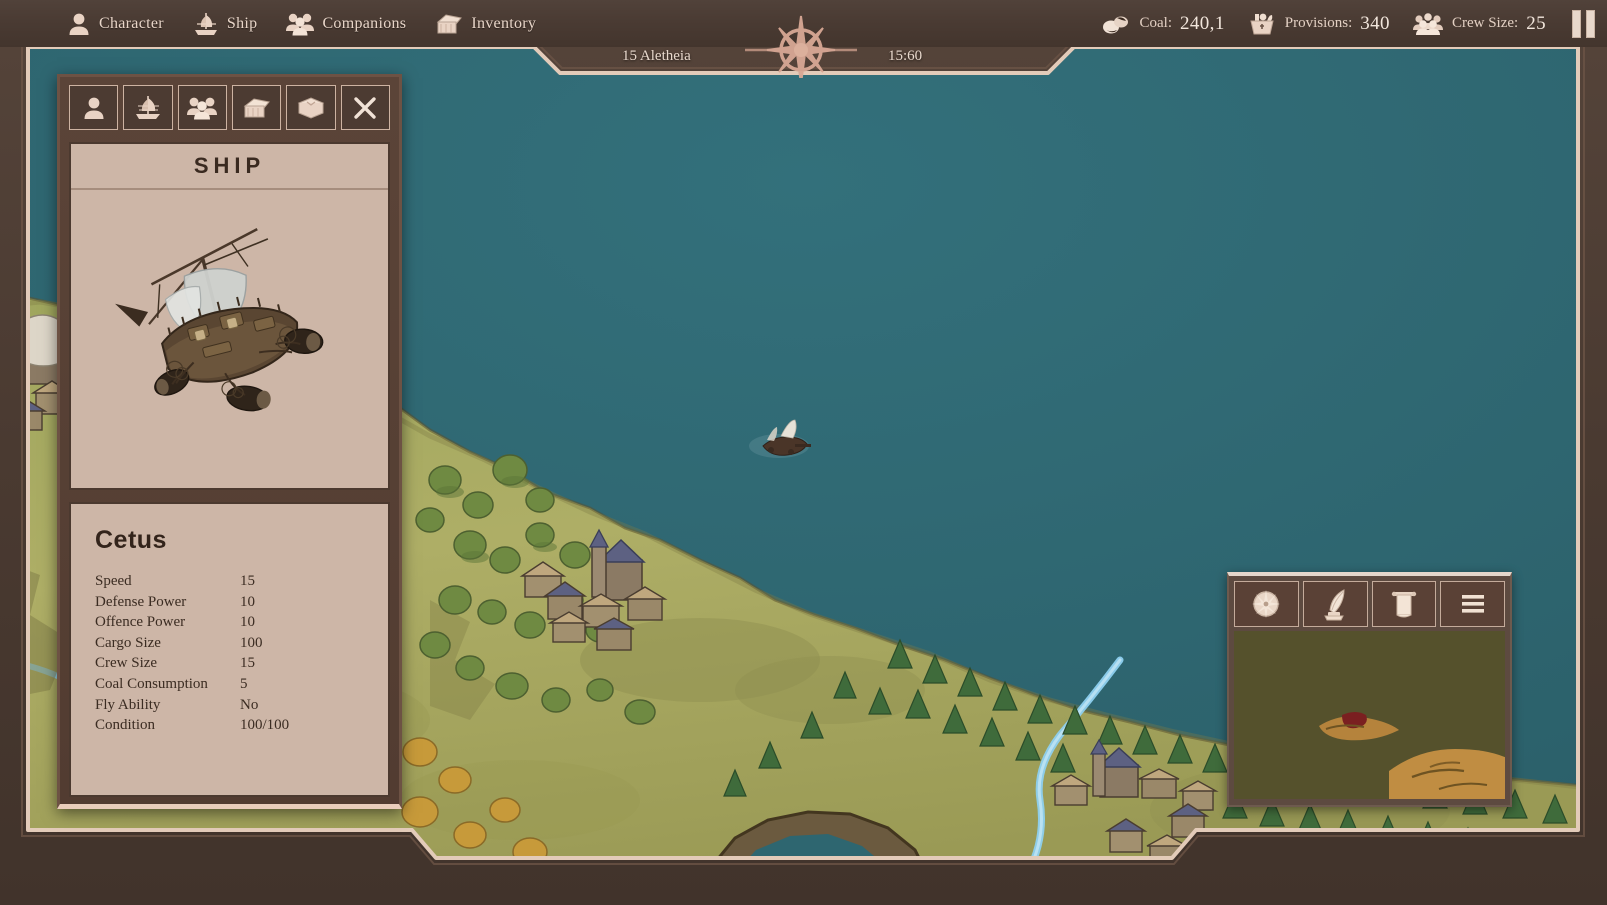 The width and height of the screenshot is (1607, 905). I want to click on hamburger-icon, so click(1472, 604).